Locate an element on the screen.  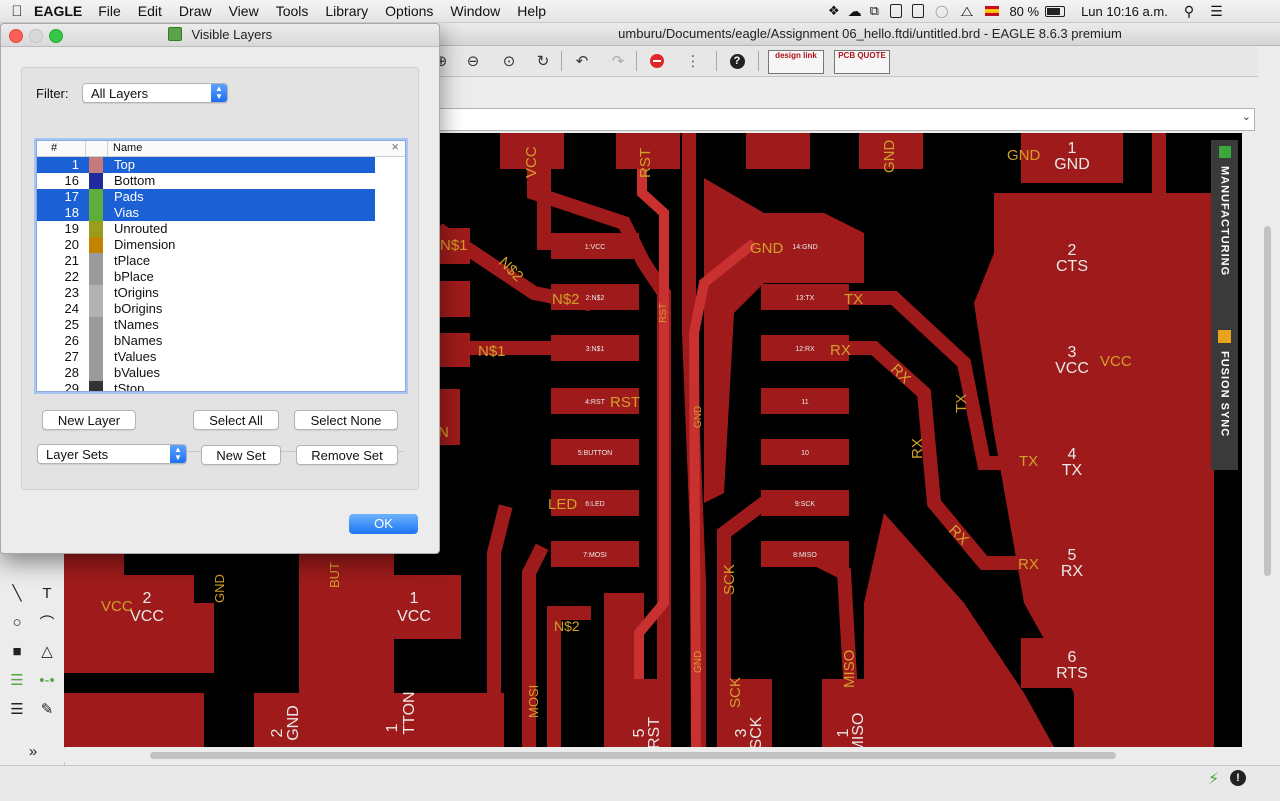
tab-fusion-sync: FUSION SYNC is located at coordinates (1224, 395).